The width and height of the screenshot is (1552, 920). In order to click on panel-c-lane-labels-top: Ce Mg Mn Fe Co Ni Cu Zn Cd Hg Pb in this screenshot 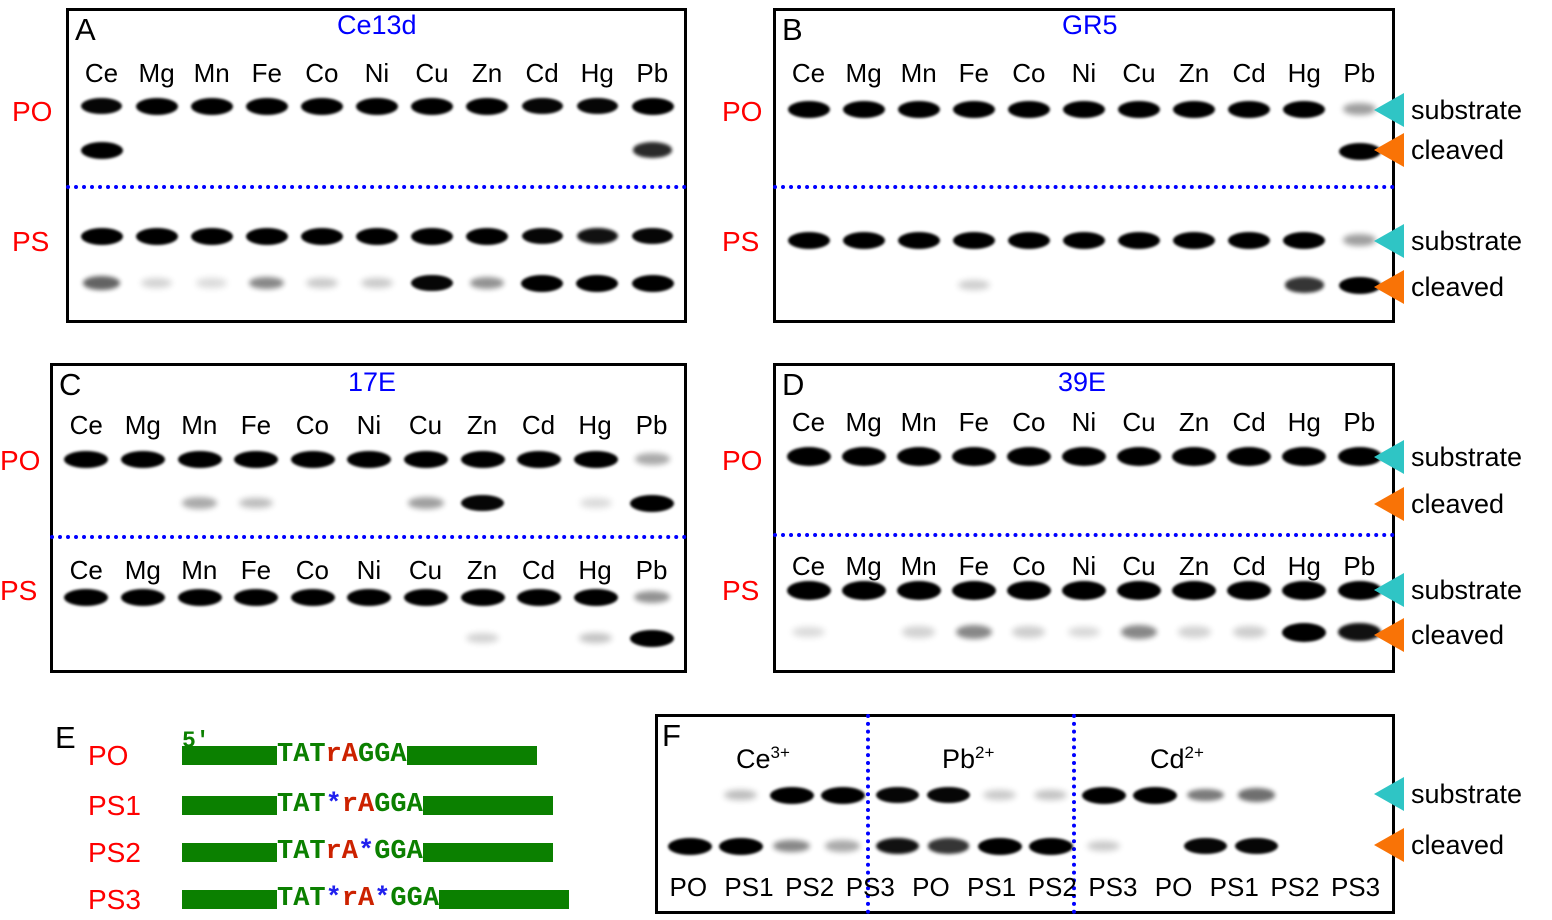, I will do `click(369, 425)`.